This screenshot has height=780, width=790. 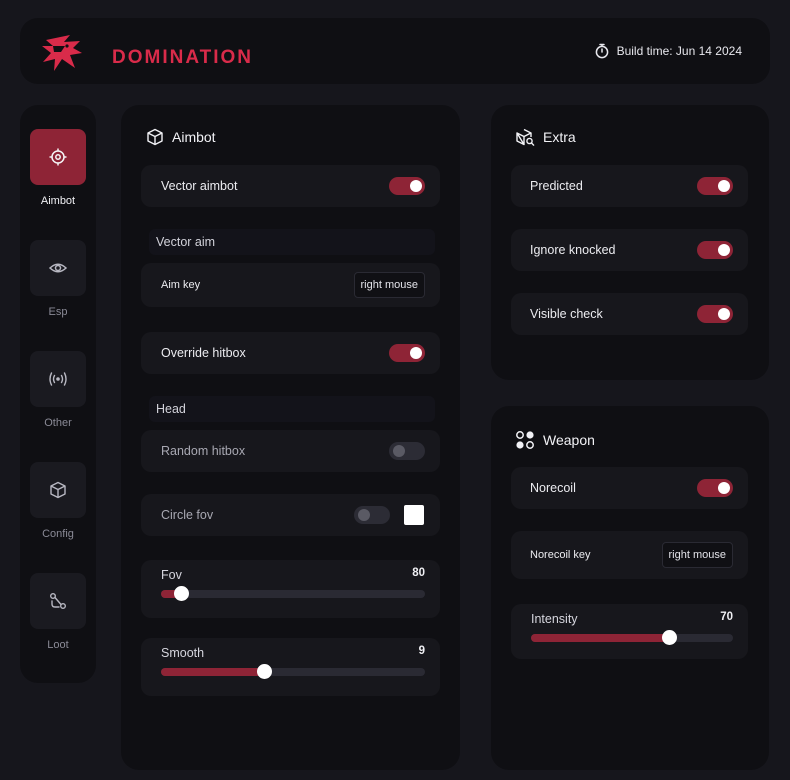 I want to click on header-bar: DOMINATION Build time: Jun 14 2024, so click(x=395, y=51).